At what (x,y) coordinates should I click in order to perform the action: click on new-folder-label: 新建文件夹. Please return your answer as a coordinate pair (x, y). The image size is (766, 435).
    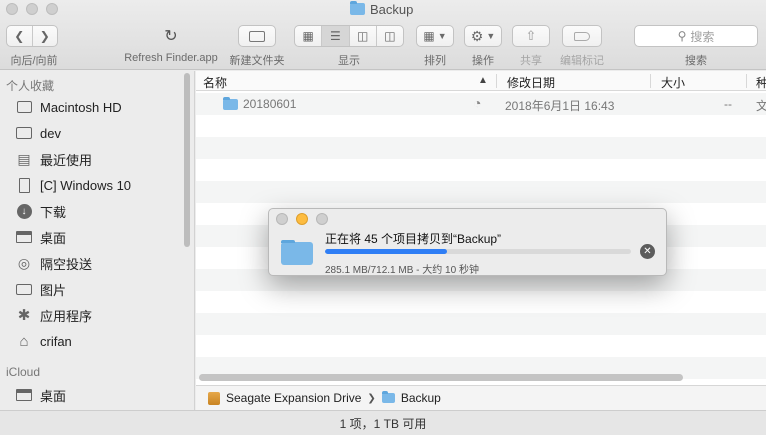
    Looking at the image, I should click on (257, 61).